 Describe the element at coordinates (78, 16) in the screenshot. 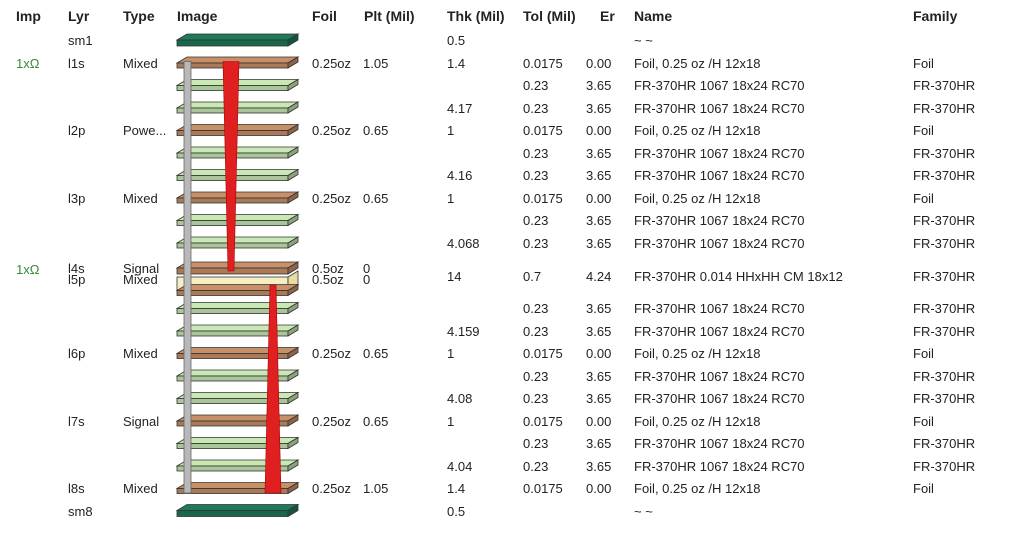

I see `header-lyr: Lyr` at that location.